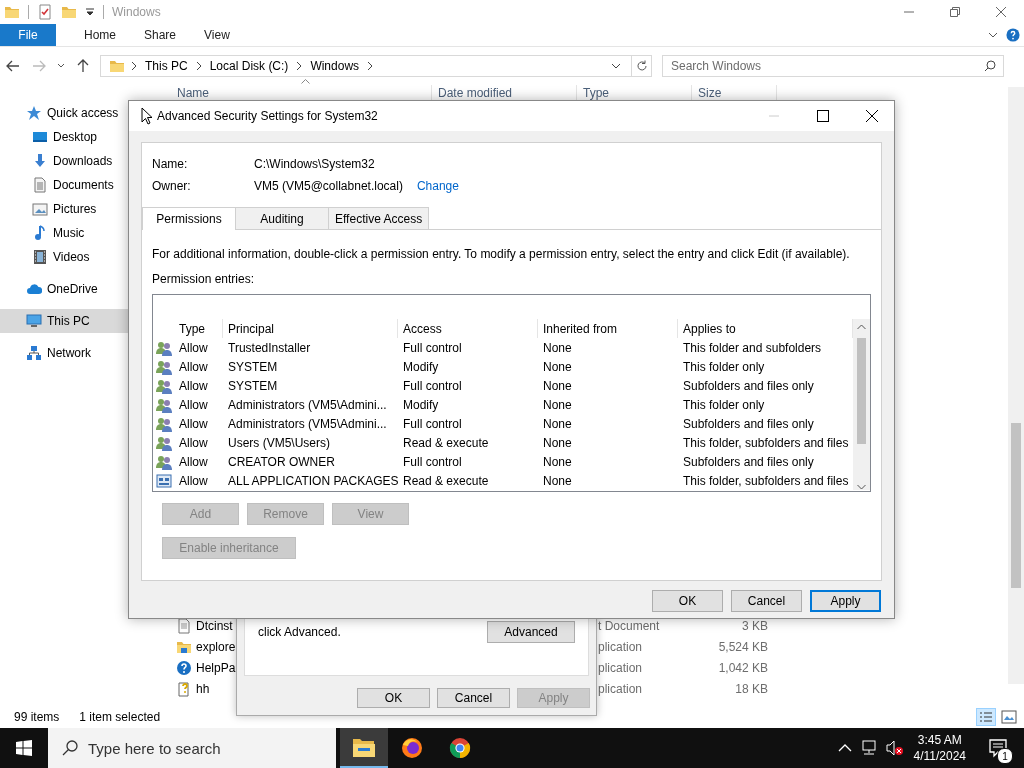  I want to click on tab: Permissions, so click(189, 218).